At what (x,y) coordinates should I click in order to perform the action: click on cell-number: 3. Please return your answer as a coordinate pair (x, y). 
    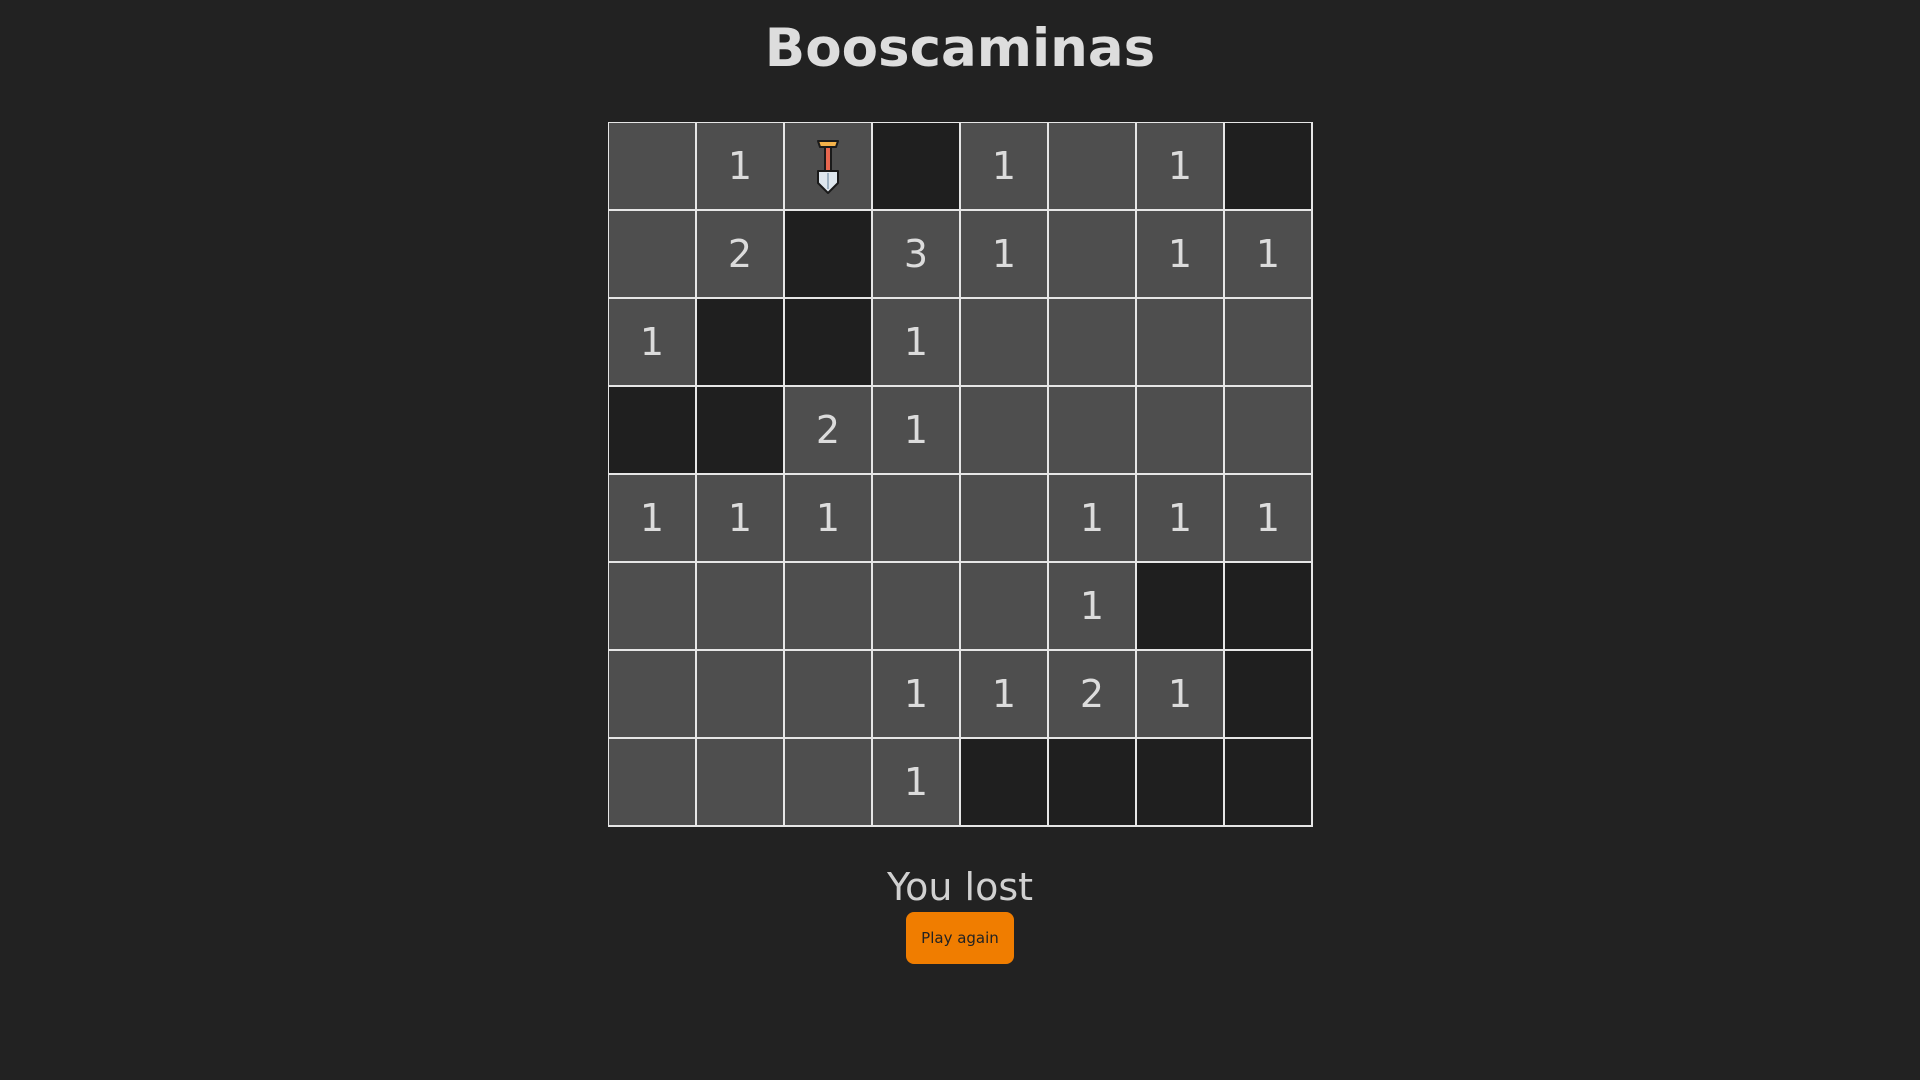
    Looking at the image, I should click on (916, 254).